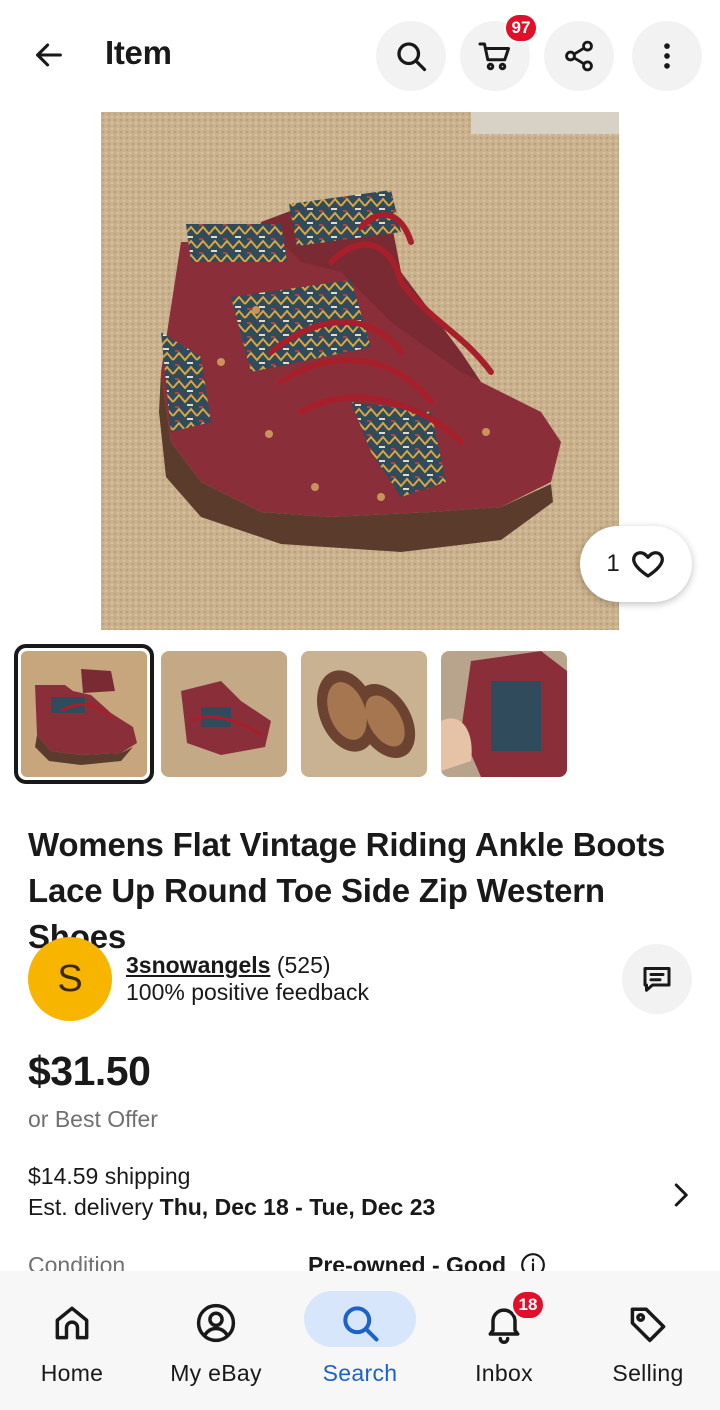 This screenshot has width=720, height=1410. Describe the element at coordinates (303, 965) in the screenshot. I see `seller-feedback-score: (525)` at that location.